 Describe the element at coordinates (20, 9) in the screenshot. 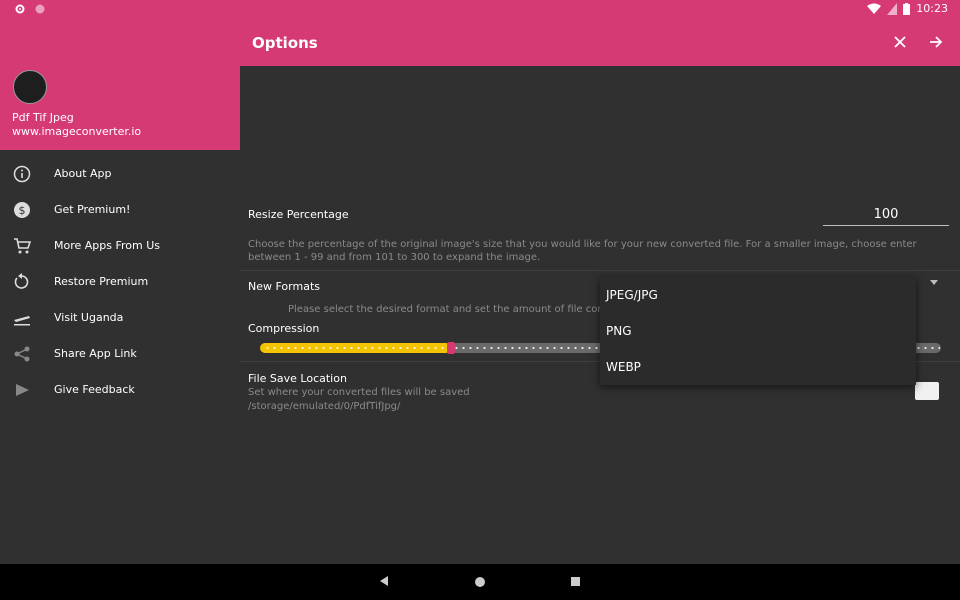

I see `gear-icon` at that location.